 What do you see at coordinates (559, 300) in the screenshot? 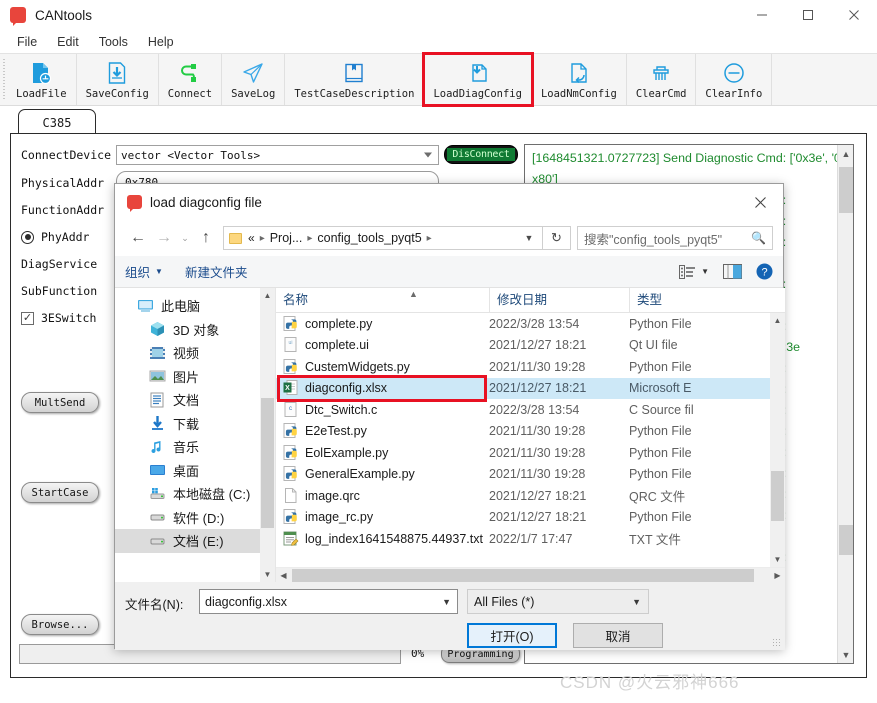
I see `column-header-date: 修改日期` at bounding box center [559, 300].